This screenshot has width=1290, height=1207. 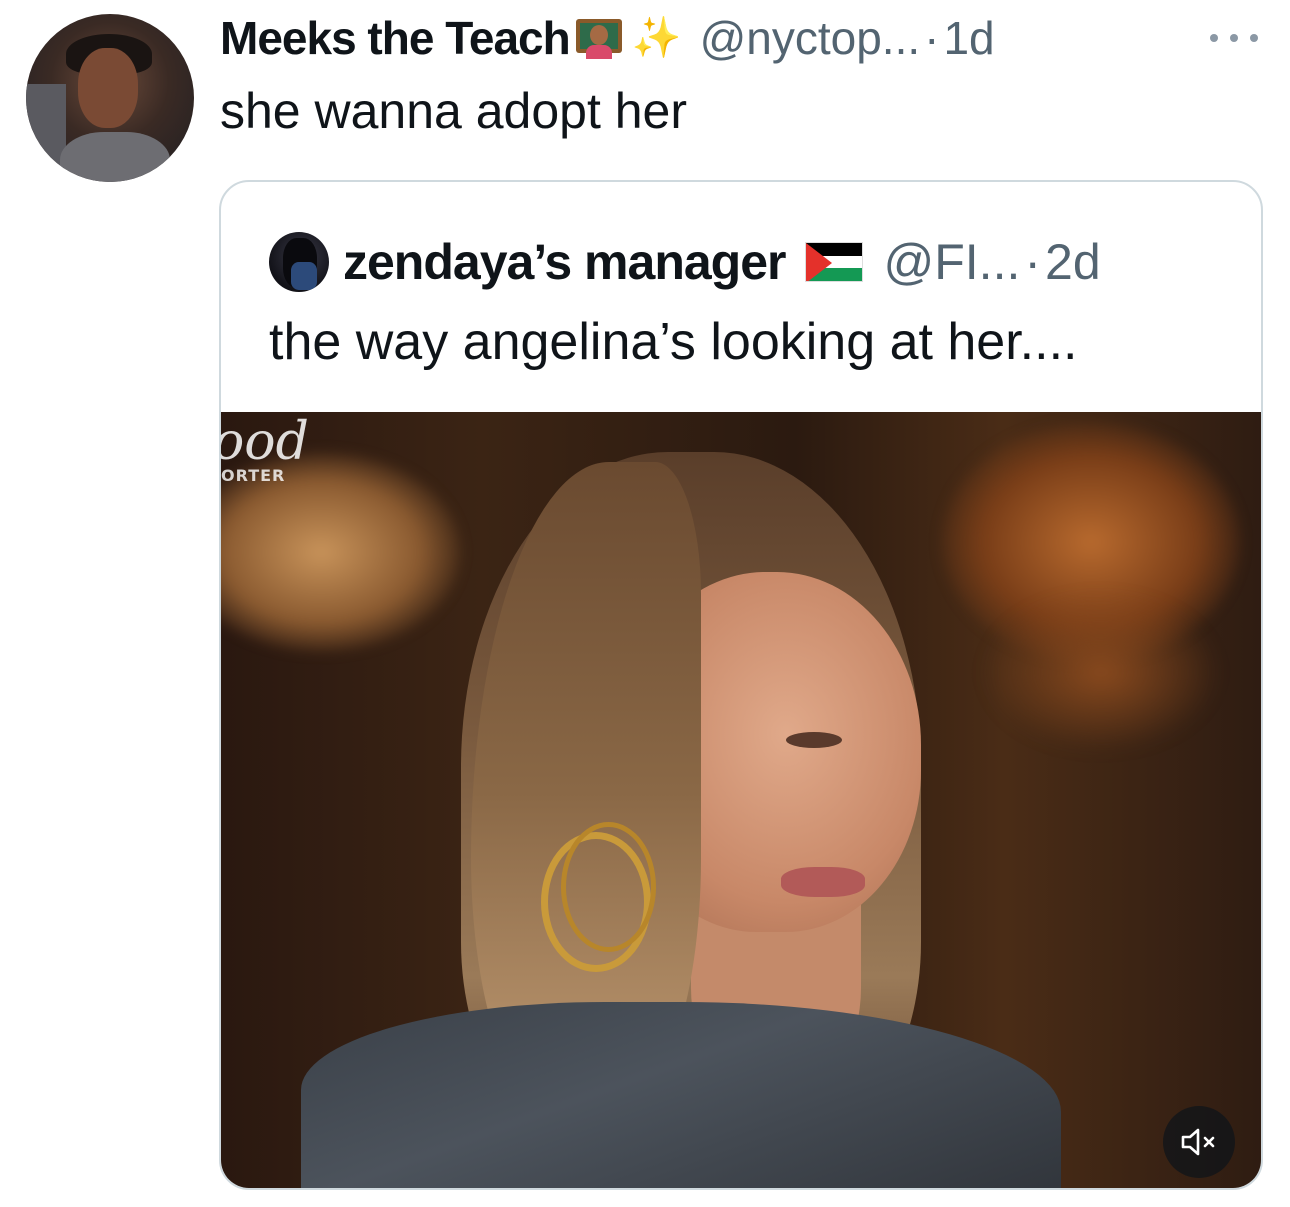 I want to click on watermark-logo: ood, so click(x=265, y=442).